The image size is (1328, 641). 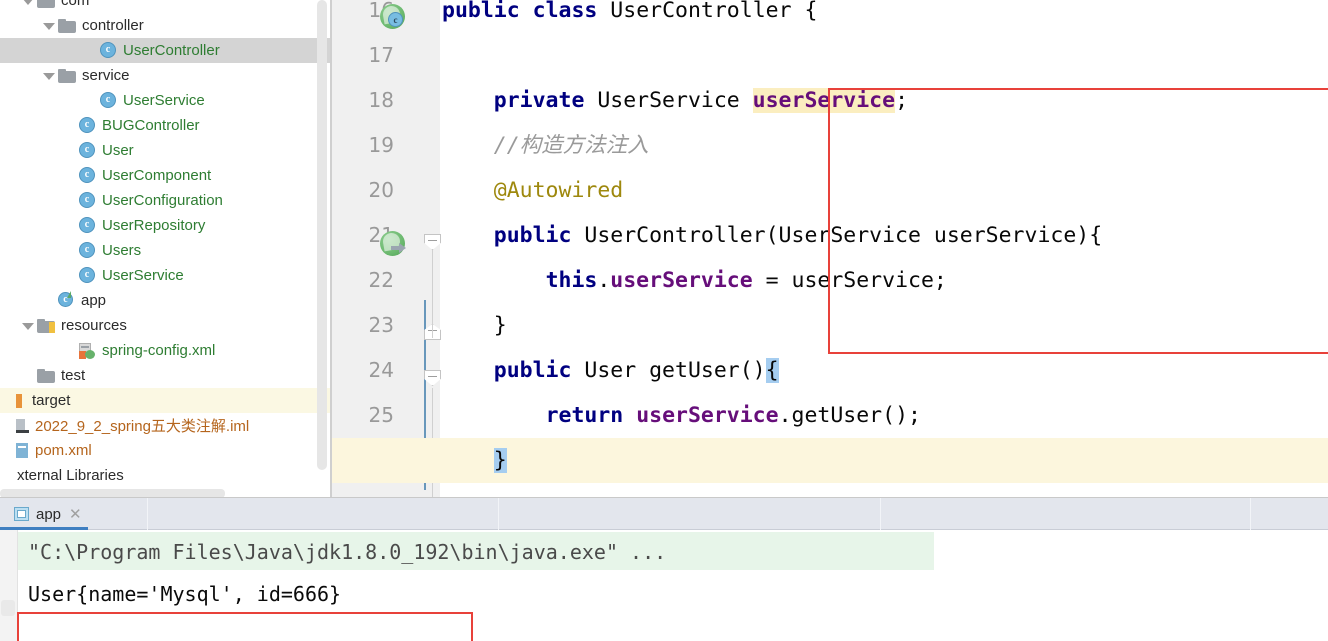 I want to click on code-token: this, so click(x=571, y=280).